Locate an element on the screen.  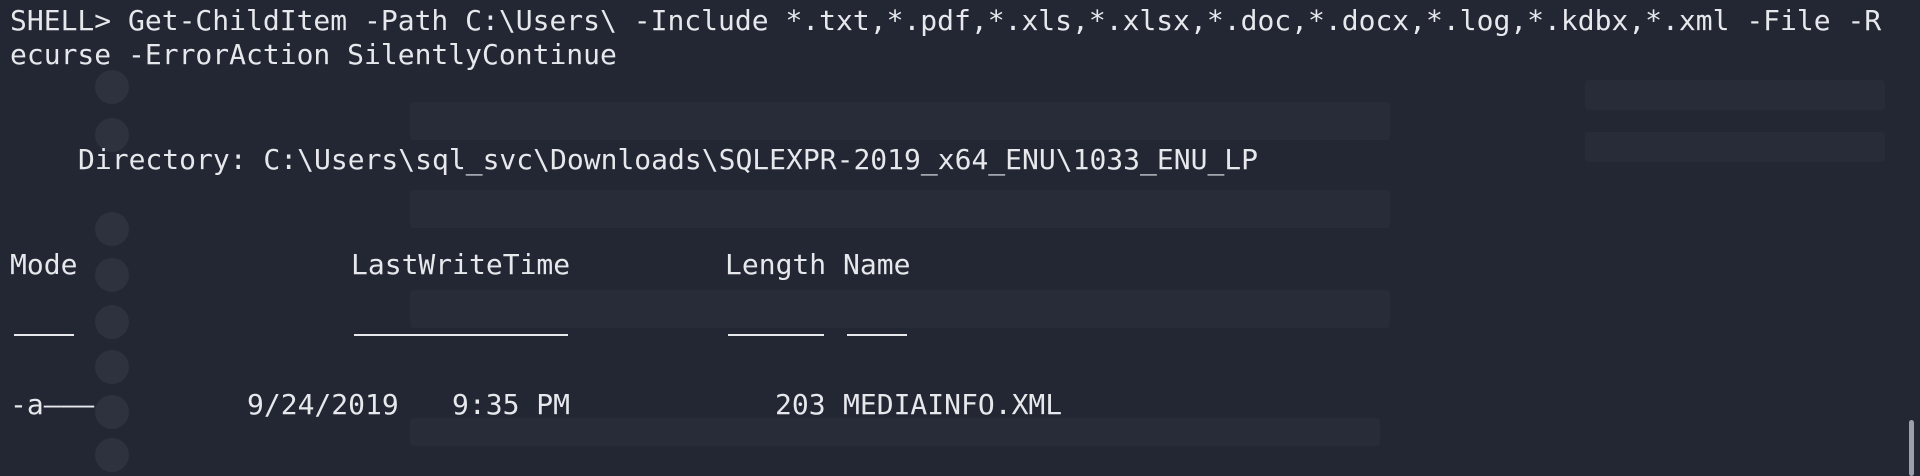
column-header-mode: Mode is located at coordinates (44, 264).